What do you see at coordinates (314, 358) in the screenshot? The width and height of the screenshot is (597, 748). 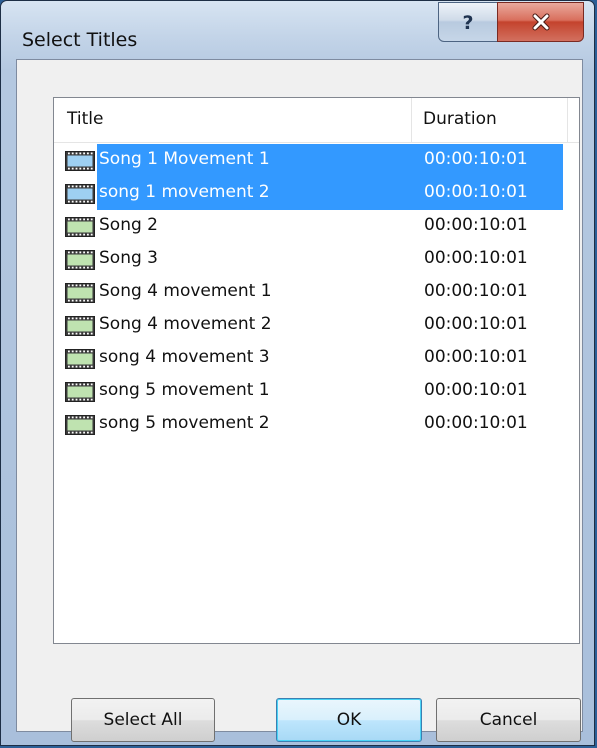 I see `list-item: song 4 movement 3 00:00:10:01` at bounding box center [314, 358].